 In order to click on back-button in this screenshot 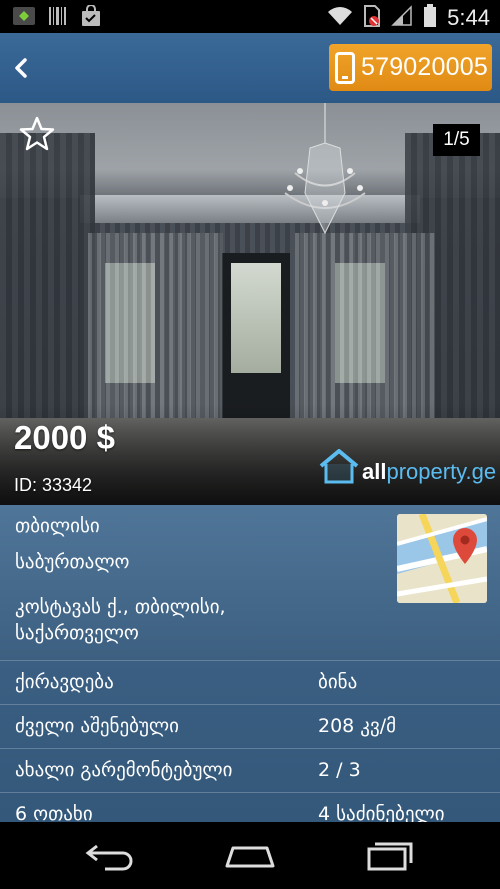, I will do `click(22, 68)`.